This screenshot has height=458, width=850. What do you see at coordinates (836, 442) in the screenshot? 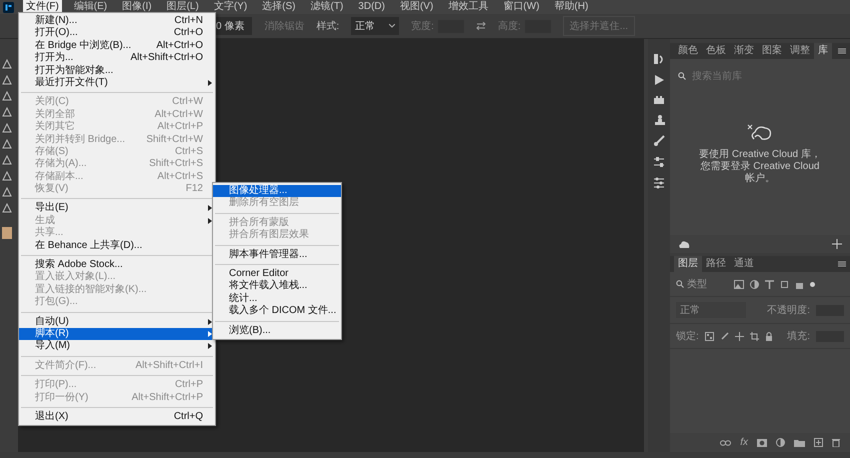
I see `trash-icon` at bounding box center [836, 442].